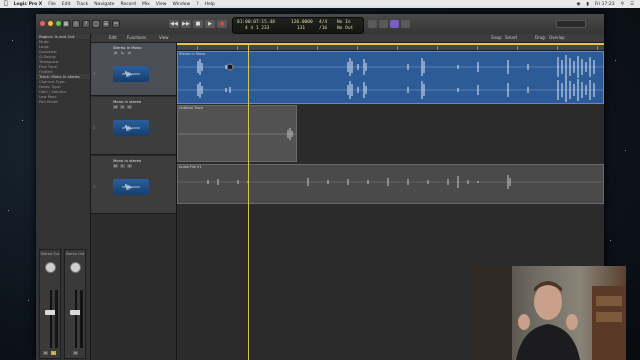 This screenshot has height=360, width=640. What do you see at coordinates (302, 22) in the screenshot?
I see `lcd-tempo: 120.0000` at bounding box center [302, 22].